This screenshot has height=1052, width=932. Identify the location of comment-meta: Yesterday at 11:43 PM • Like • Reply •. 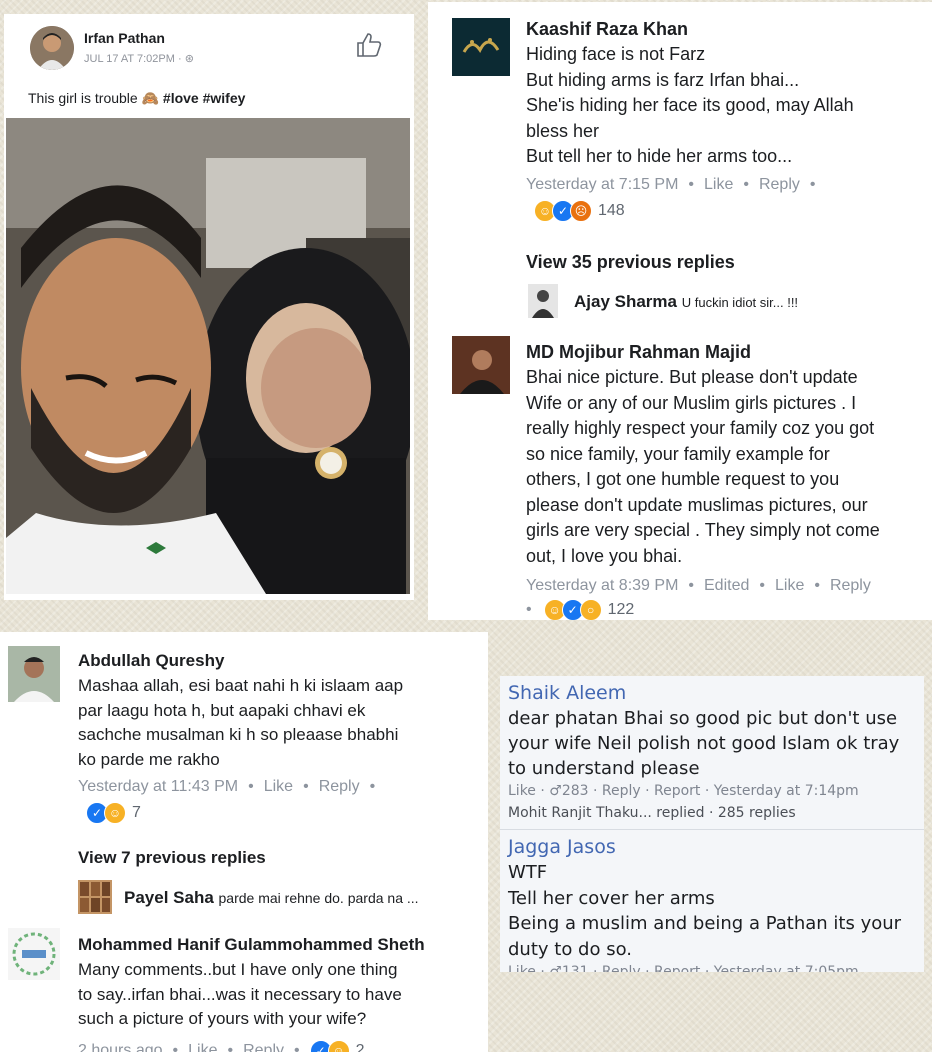
(227, 786).